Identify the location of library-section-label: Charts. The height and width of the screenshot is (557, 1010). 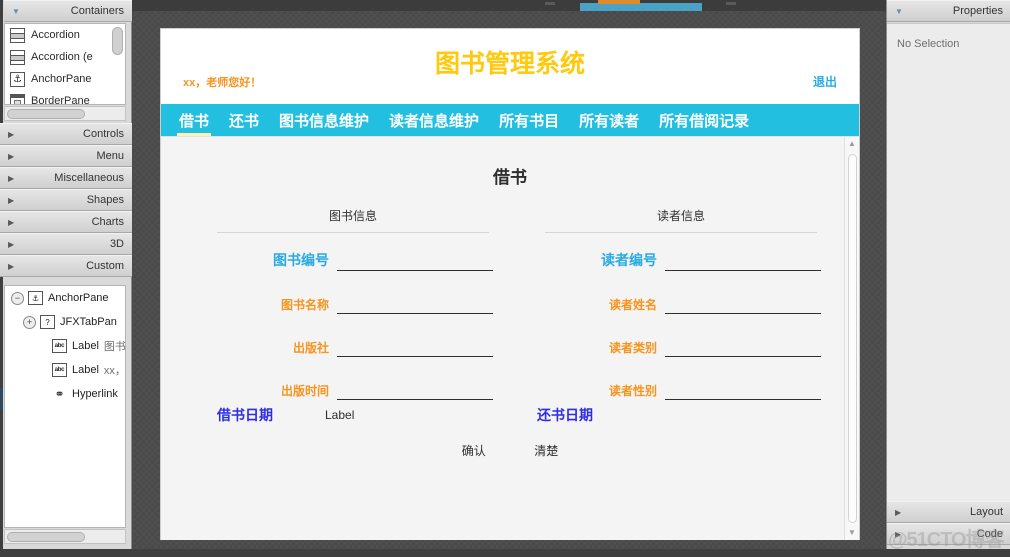
(107, 222).